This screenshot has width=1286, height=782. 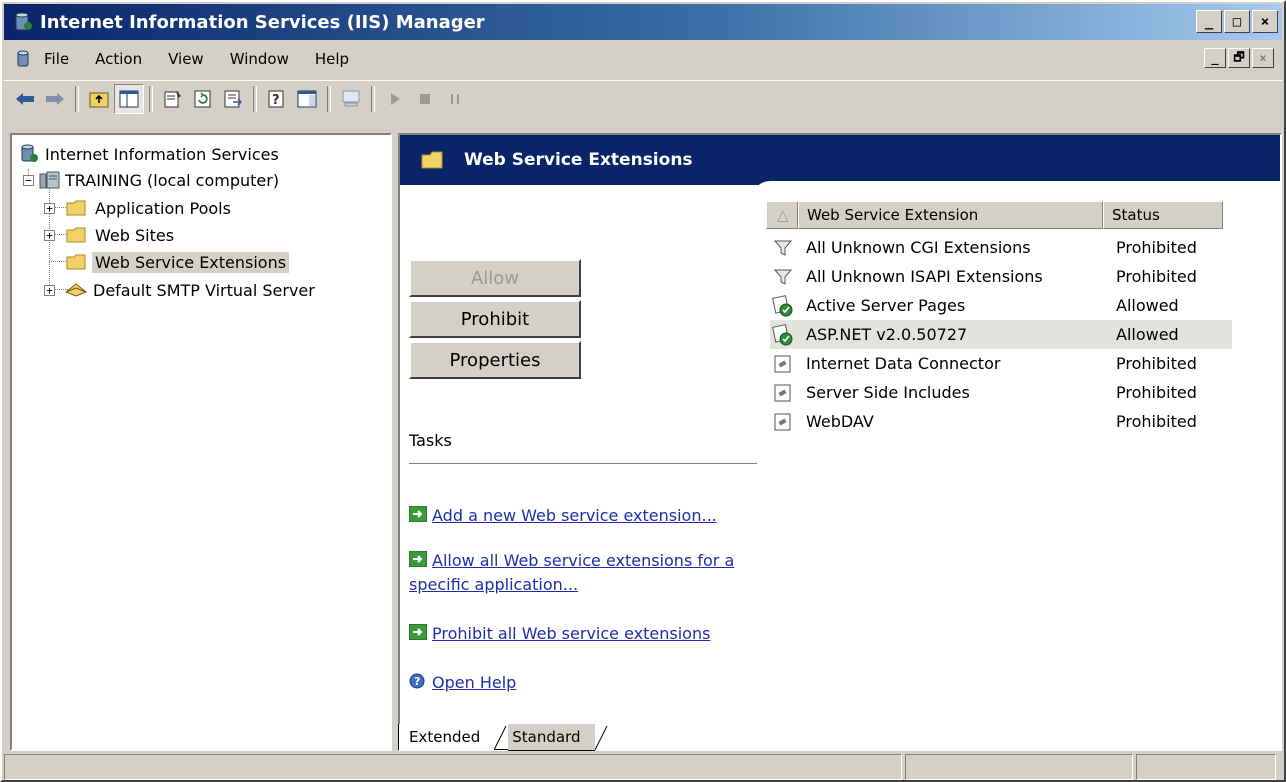 What do you see at coordinates (1001, 392) in the screenshot?
I see `list-item: Server Side Includes Prohibited` at bounding box center [1001, 392].